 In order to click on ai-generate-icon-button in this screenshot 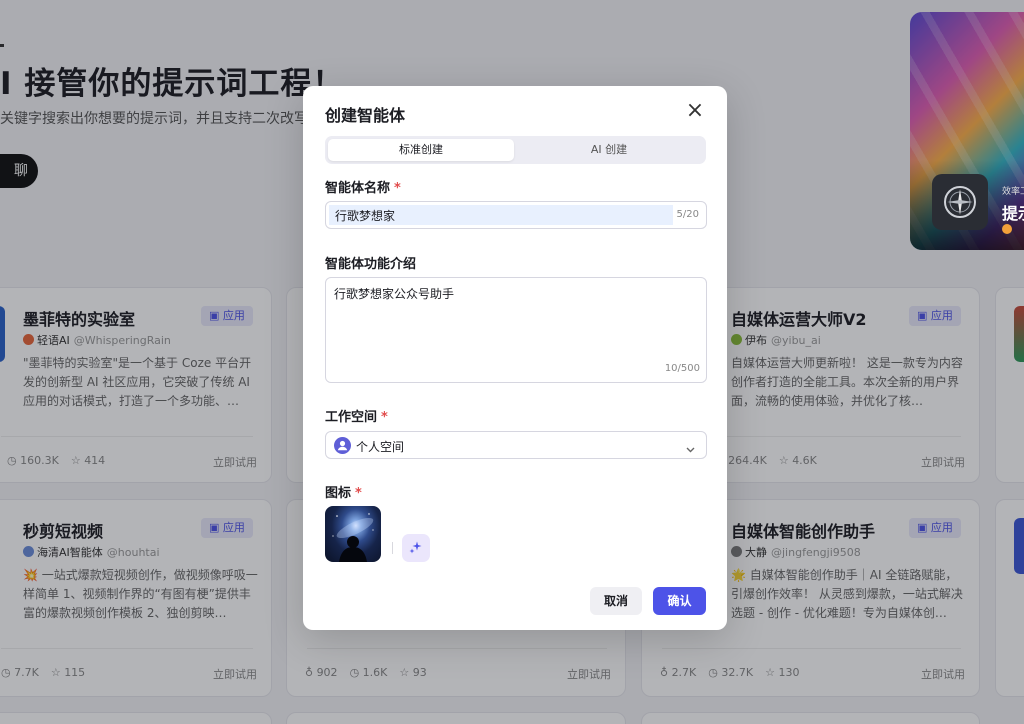, I will do `click(416, 548)`.